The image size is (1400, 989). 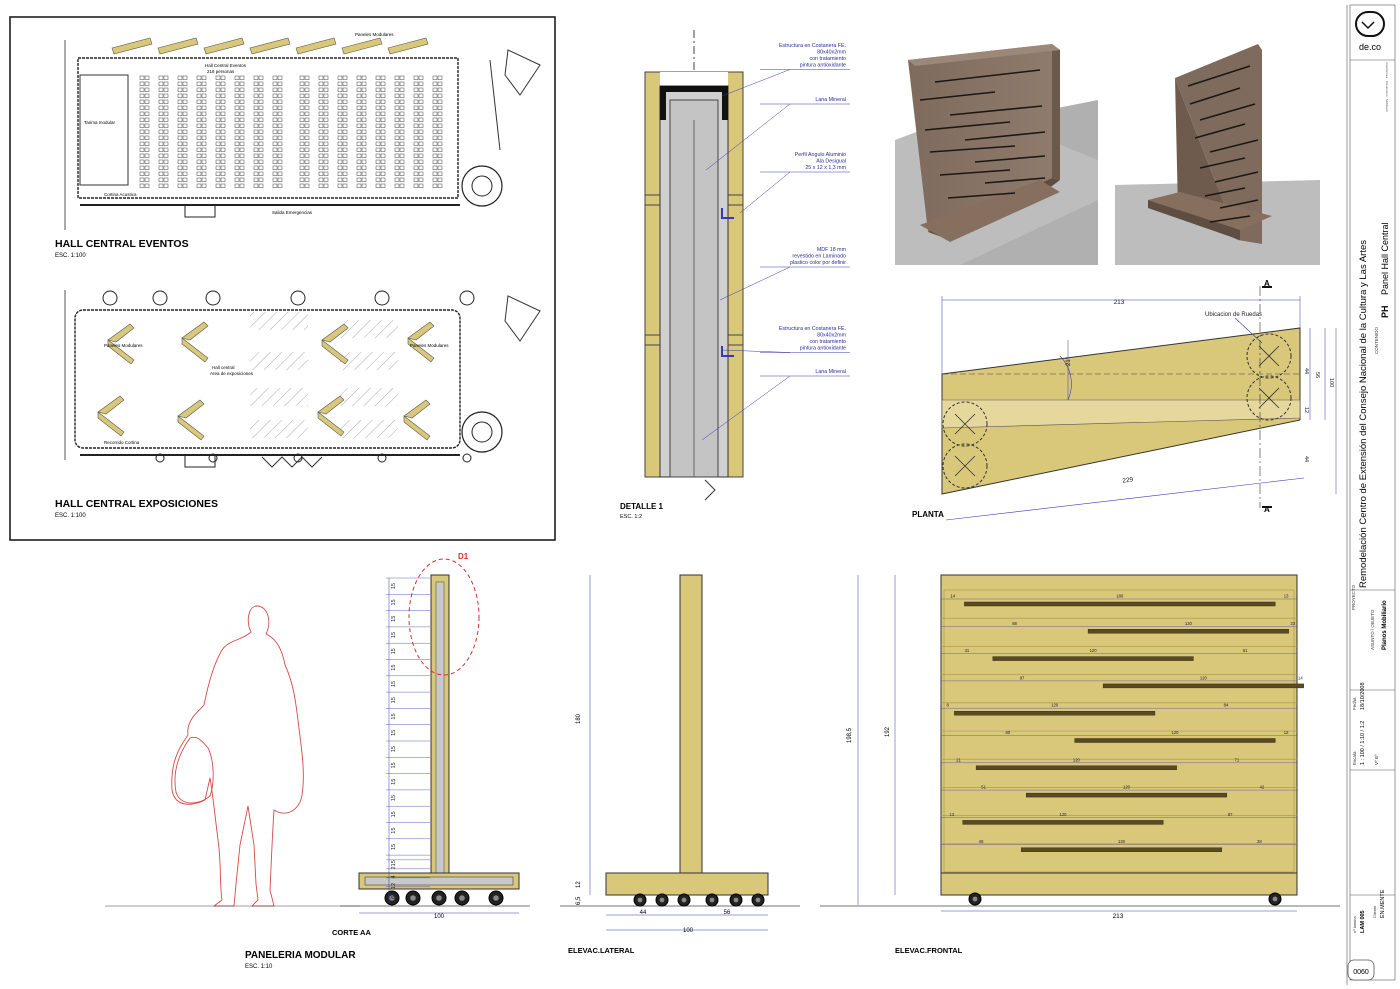 I want to click on vb-label: Vº Bº, so click(x=1376, y=759).